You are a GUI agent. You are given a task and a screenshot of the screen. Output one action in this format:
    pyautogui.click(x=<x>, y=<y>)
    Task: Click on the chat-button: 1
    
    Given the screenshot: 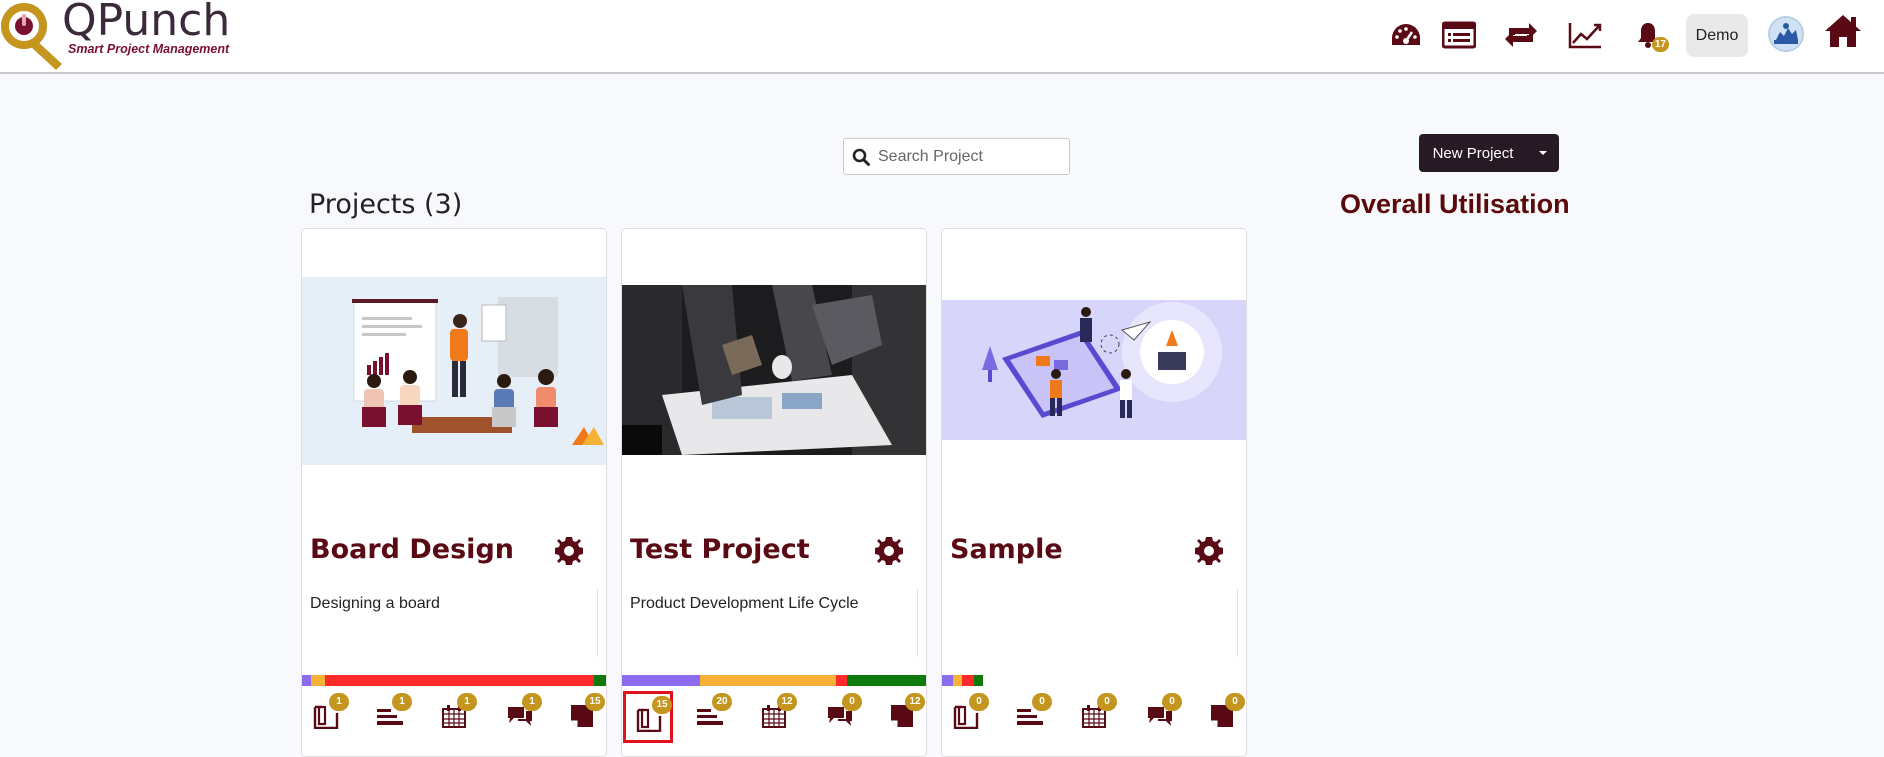 What is the action you would take?
    pyautogui.click(x=521, y=717)
    